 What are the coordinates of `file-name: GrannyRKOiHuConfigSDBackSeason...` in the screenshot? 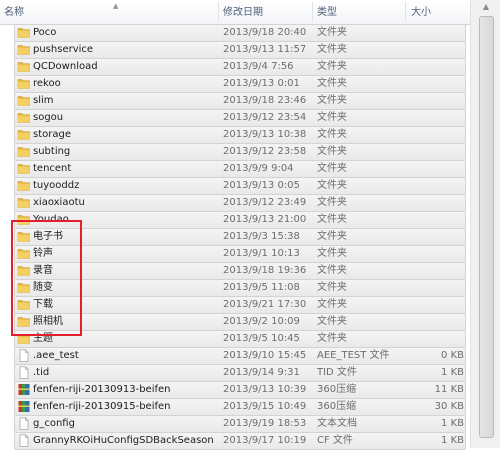 It's located at (123, 440).